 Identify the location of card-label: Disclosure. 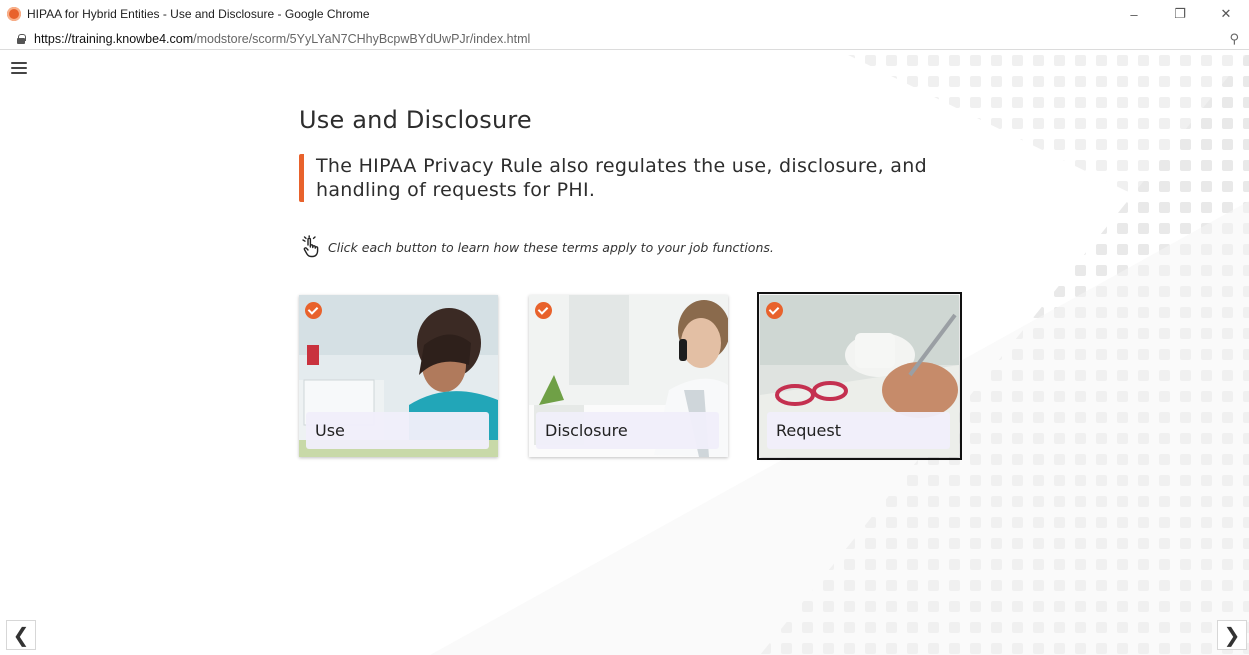
(627, 430).